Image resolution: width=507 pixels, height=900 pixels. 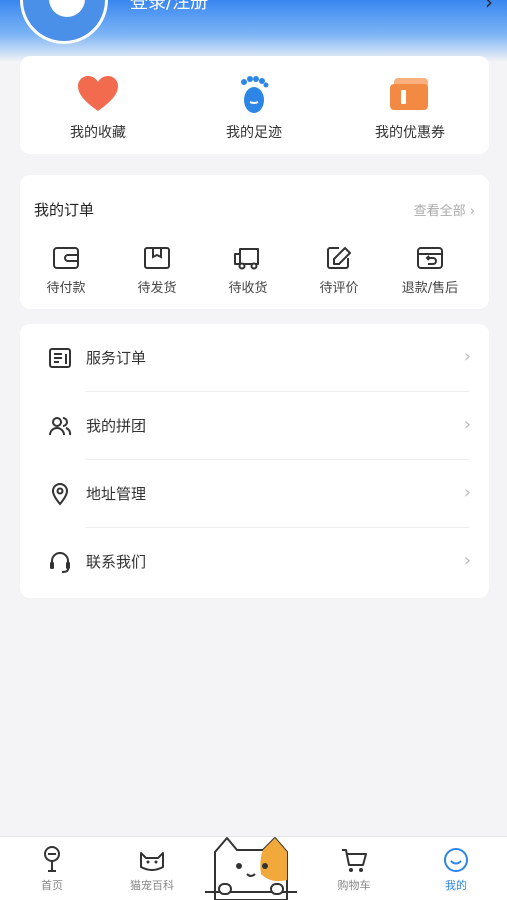 What do you see at coordinates (66, 288) in the screenshot?
I see `order-pending-payment-label: 待付款` at bounding box center [66, 288].